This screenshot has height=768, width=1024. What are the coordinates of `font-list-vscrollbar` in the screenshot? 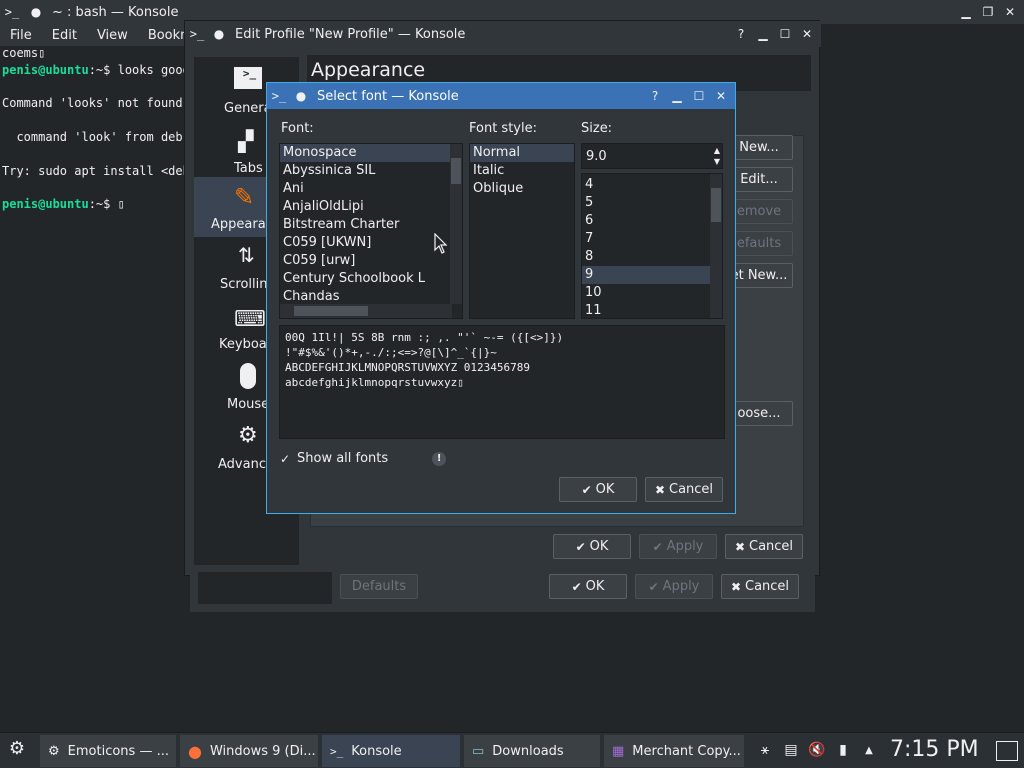 It's located at (456, 224).